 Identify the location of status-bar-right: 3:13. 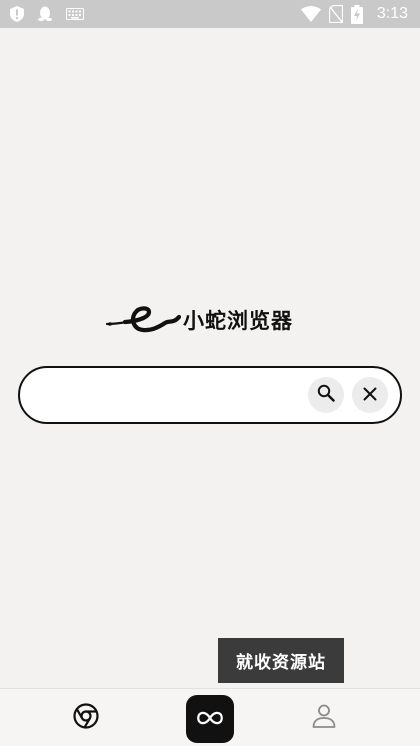
(354, 14).